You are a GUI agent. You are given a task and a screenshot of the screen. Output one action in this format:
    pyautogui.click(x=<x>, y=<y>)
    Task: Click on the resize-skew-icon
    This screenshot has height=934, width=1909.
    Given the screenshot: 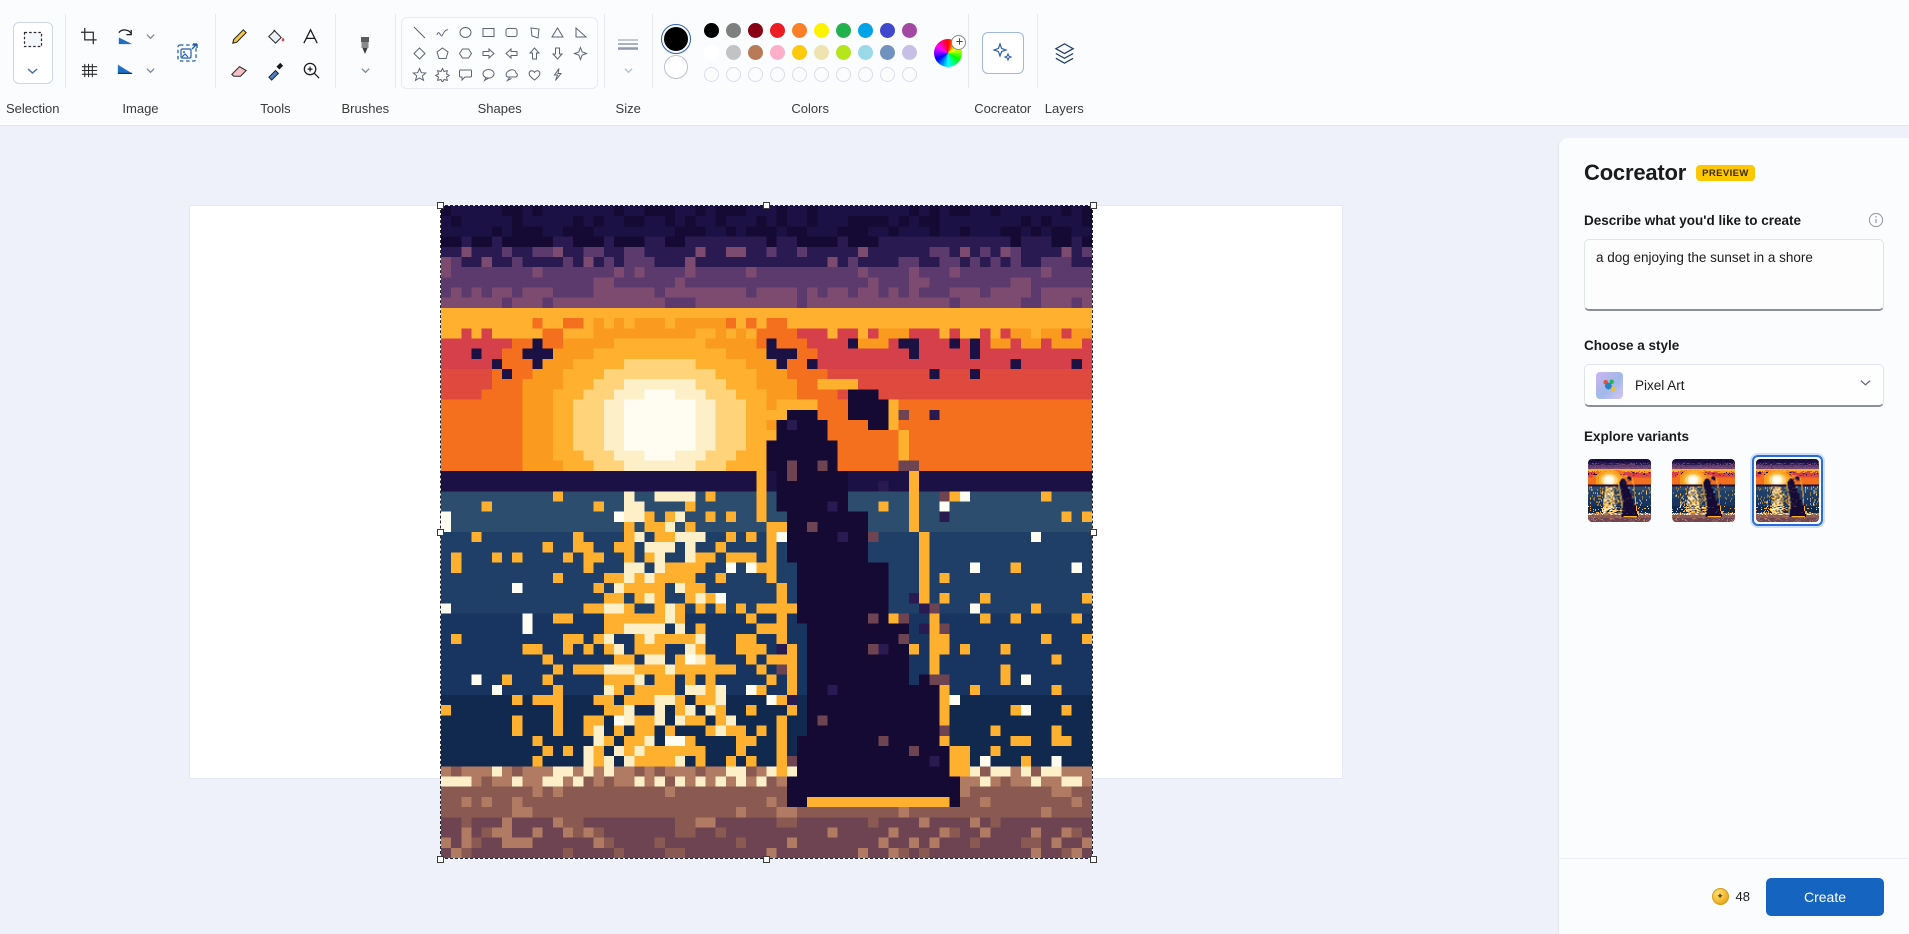 What is the action you would take?
    pyautogui.click(x=89, y=70)
    